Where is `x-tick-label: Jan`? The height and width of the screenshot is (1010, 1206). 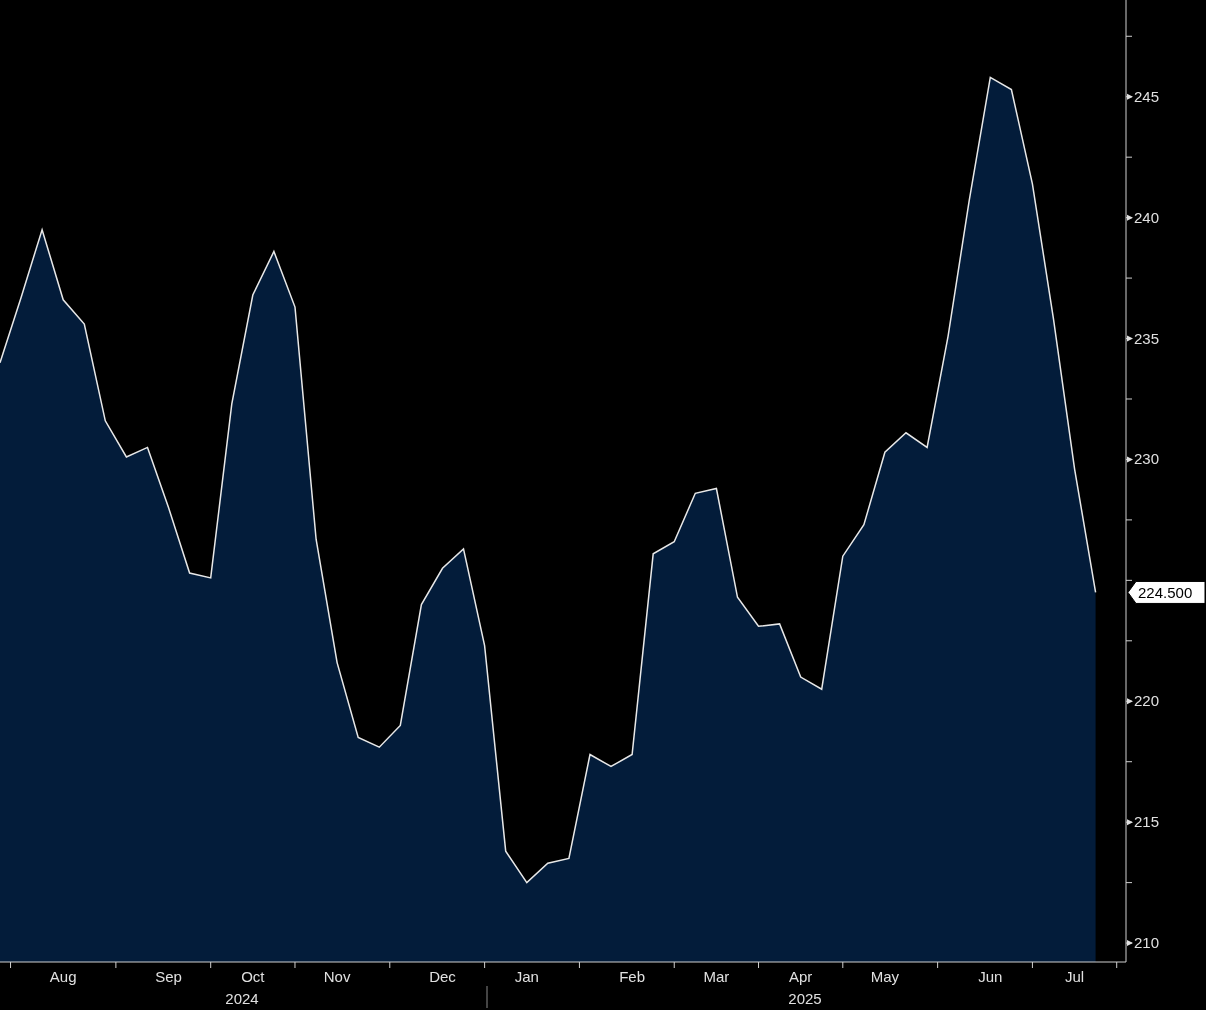 x-tick-label: Jan is located at coordinates (526, 976).